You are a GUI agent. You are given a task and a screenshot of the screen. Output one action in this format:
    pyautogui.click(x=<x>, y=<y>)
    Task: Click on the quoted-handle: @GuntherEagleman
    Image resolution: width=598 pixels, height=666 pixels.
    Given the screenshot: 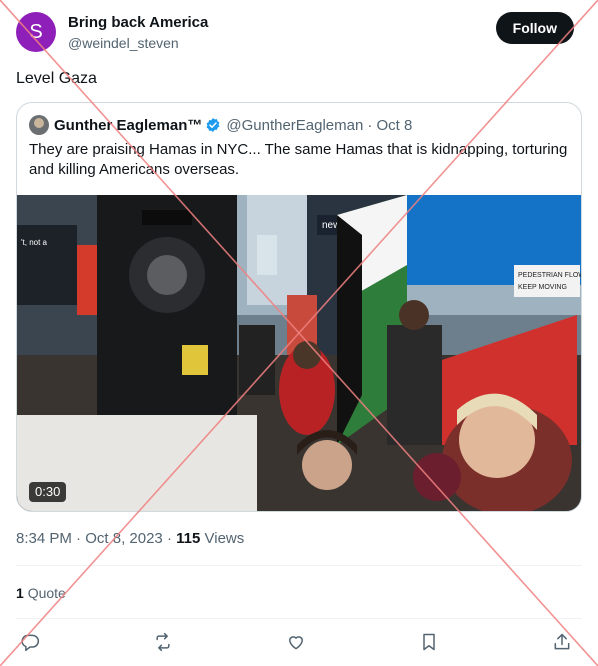 What is the action you would take?
    pyautogui.click(x=295, y=125)
    